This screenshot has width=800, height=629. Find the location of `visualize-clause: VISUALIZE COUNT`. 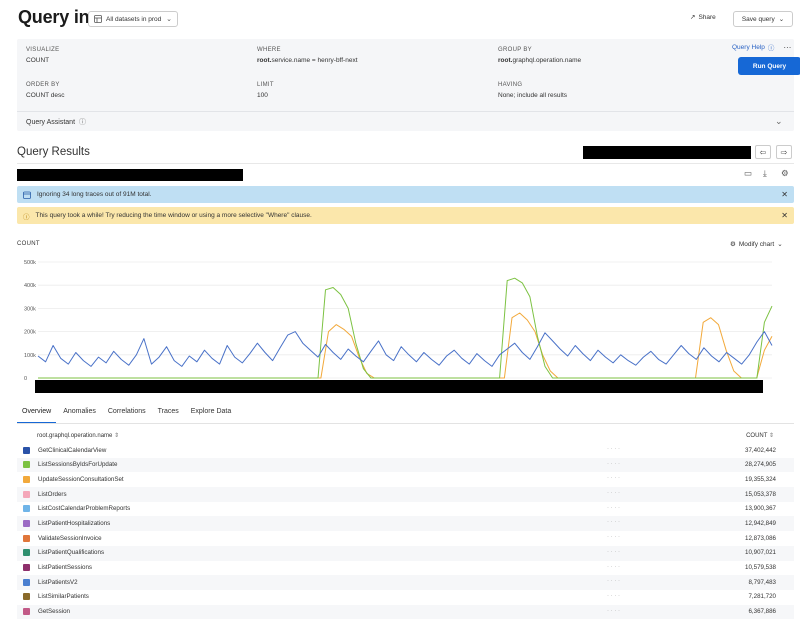

visualize-clause: VISUALIZE COUNT is located at coordinates (42, 55).